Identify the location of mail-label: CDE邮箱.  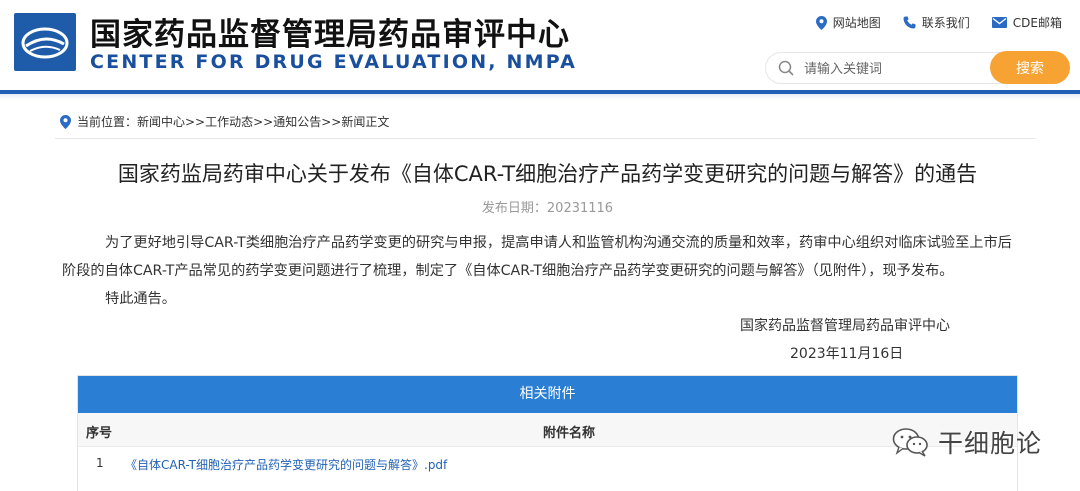
(1037, 23).